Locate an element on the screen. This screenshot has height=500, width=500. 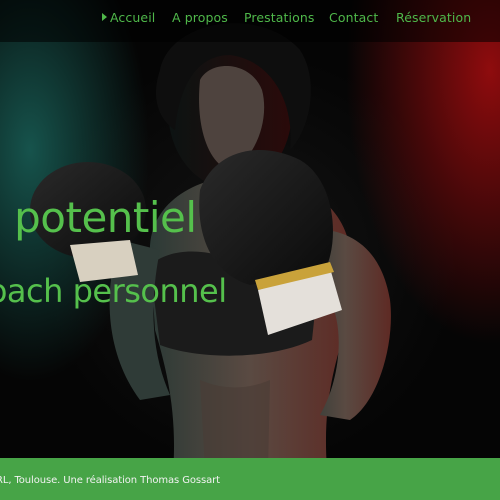
hero-headline: ton potentiel is located at coordinates (98, 217).